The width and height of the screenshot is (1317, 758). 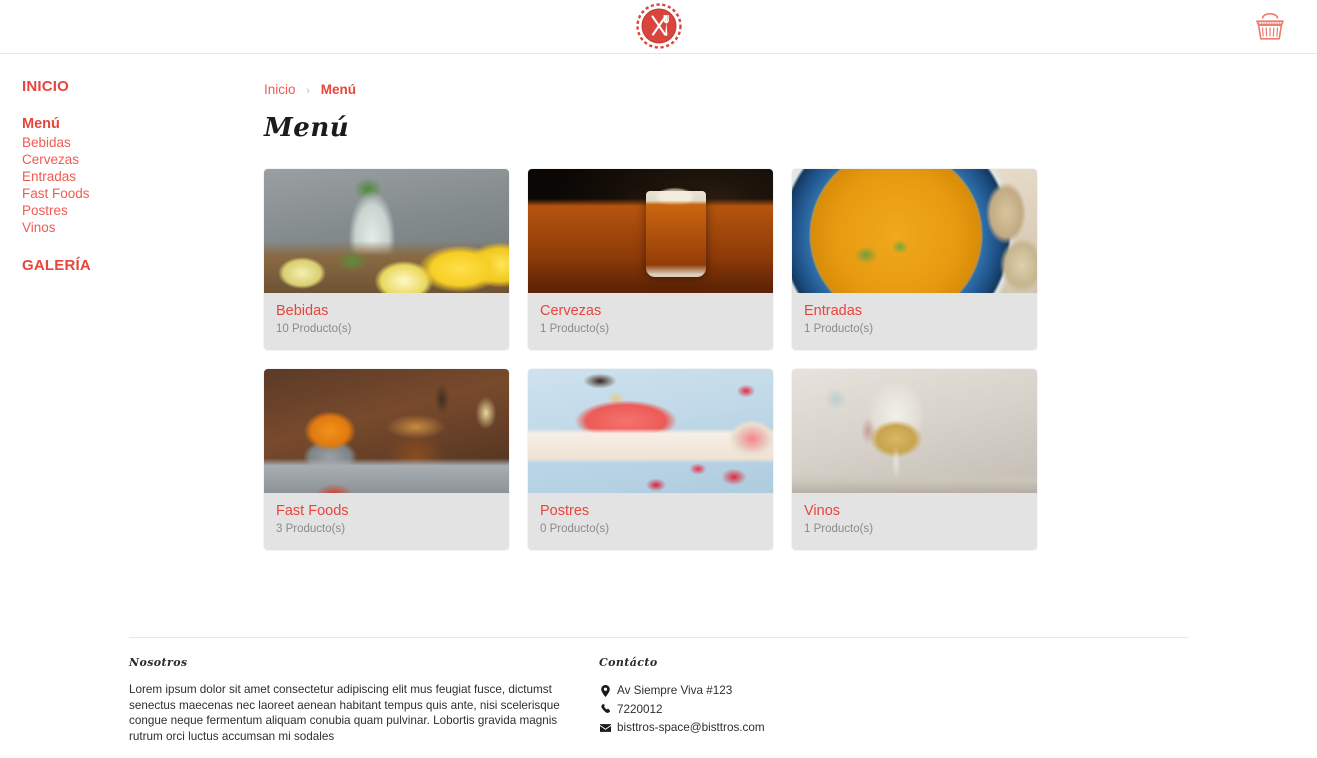 What do you see at coordinates (640, 709) in the screenshot?
I see `contact-phone-text: 7220012` at bounding box center [640, 709].